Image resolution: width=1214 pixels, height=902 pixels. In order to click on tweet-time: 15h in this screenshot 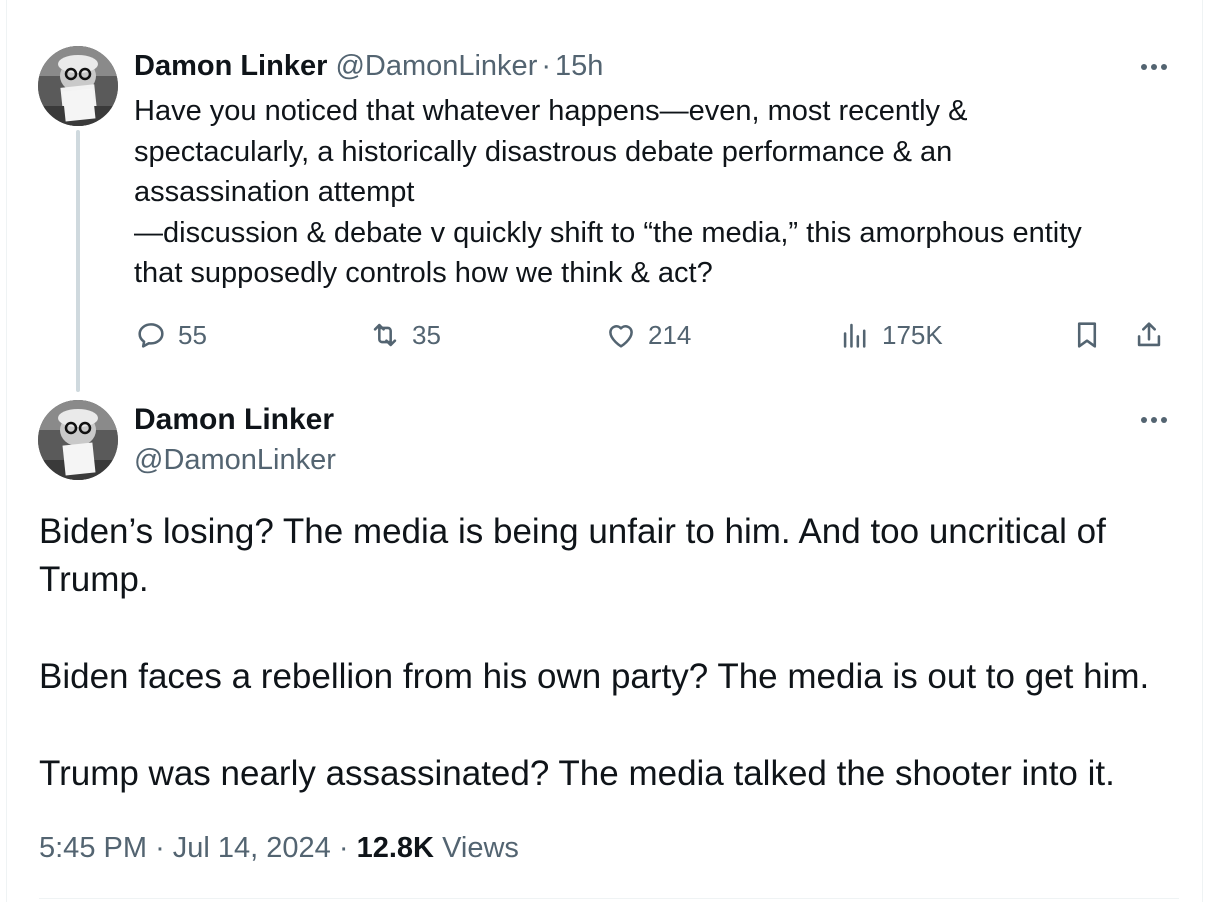, I will do `click(579, 66)`.